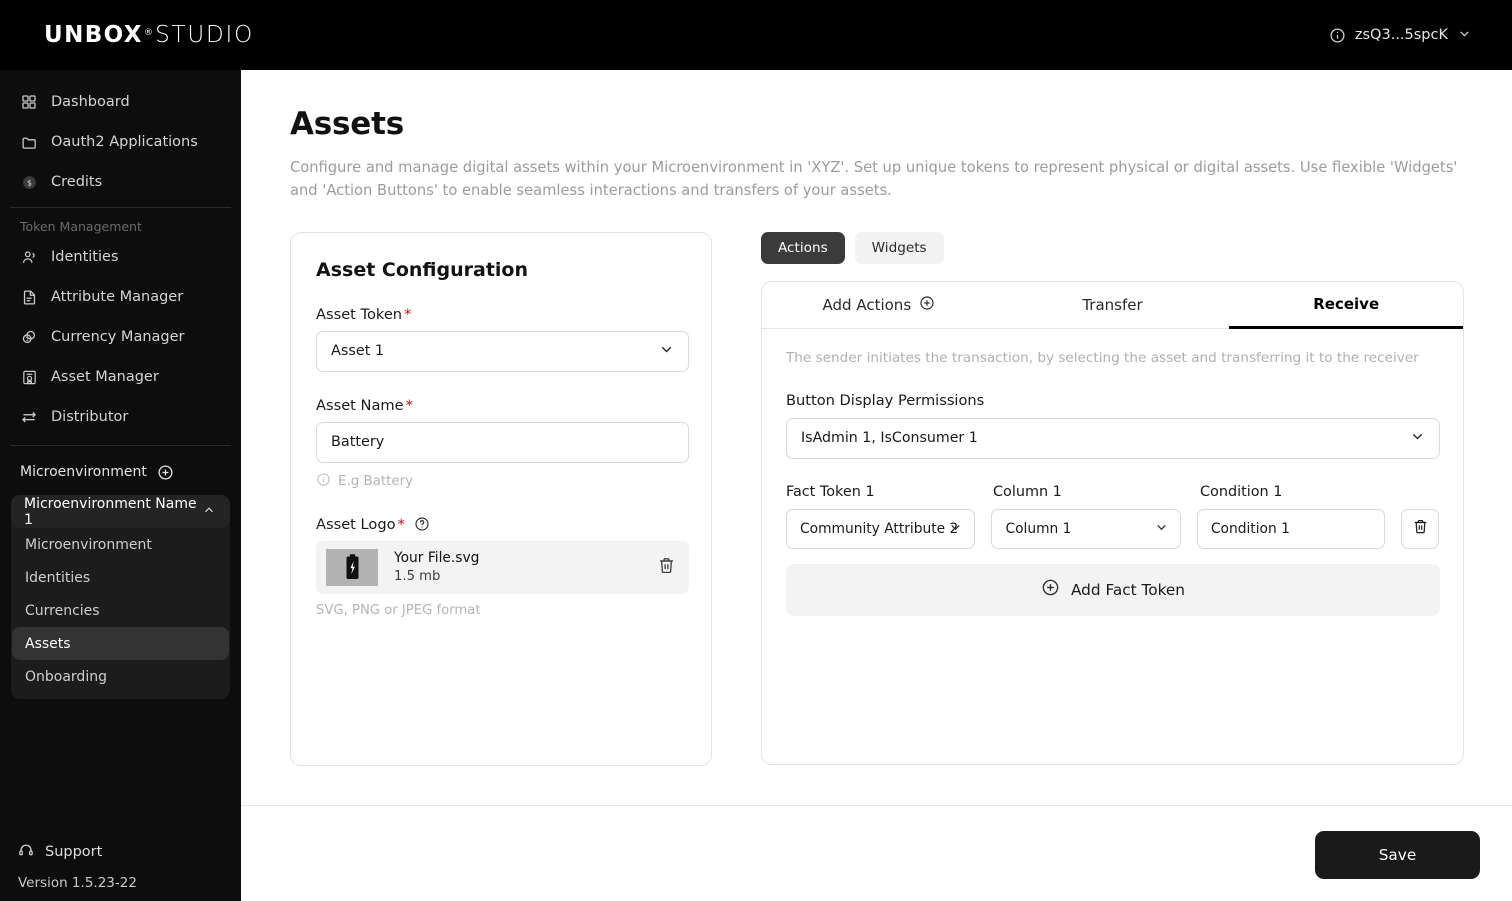  Describe the element at coordinates (149, 33) in the screenshot. I see `logo-registered-mark: ®` at that location.